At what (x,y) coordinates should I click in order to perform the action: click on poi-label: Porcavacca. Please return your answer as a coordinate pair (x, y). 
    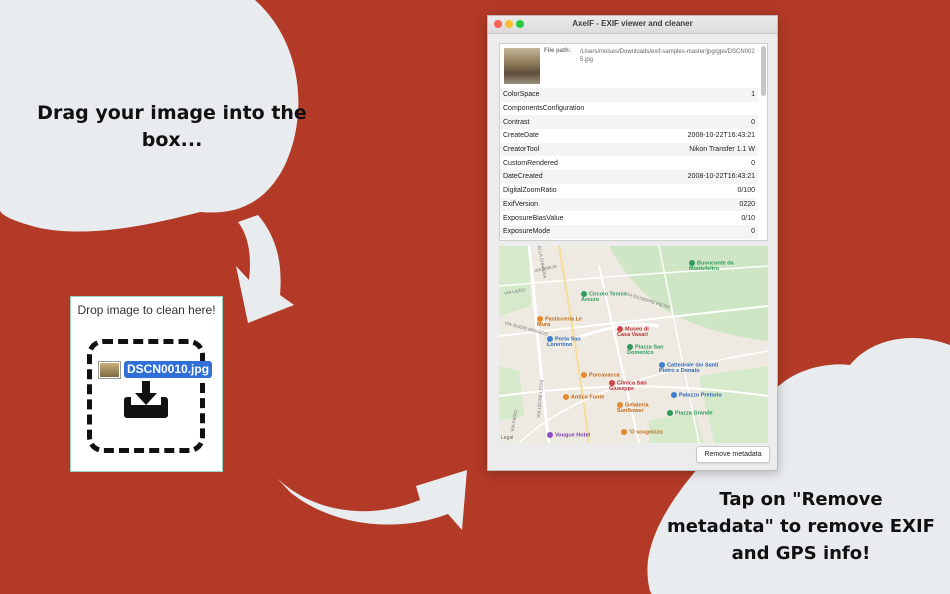
    Looking at the image, I should click on (604, 375).